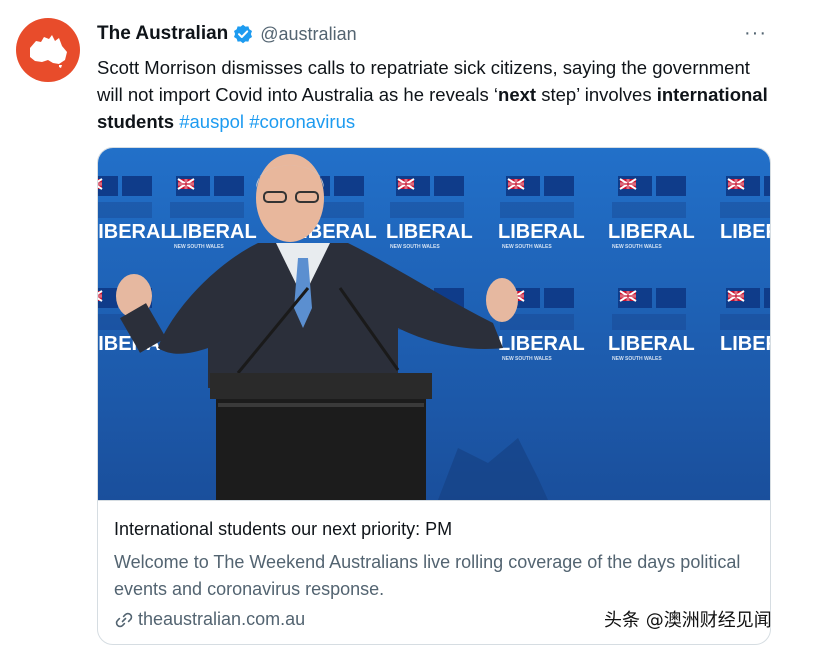  Describe the element at coordinates (302, 121) in the screenshot. I see `hashtag-coronavirus: #coronavirus` at that location.